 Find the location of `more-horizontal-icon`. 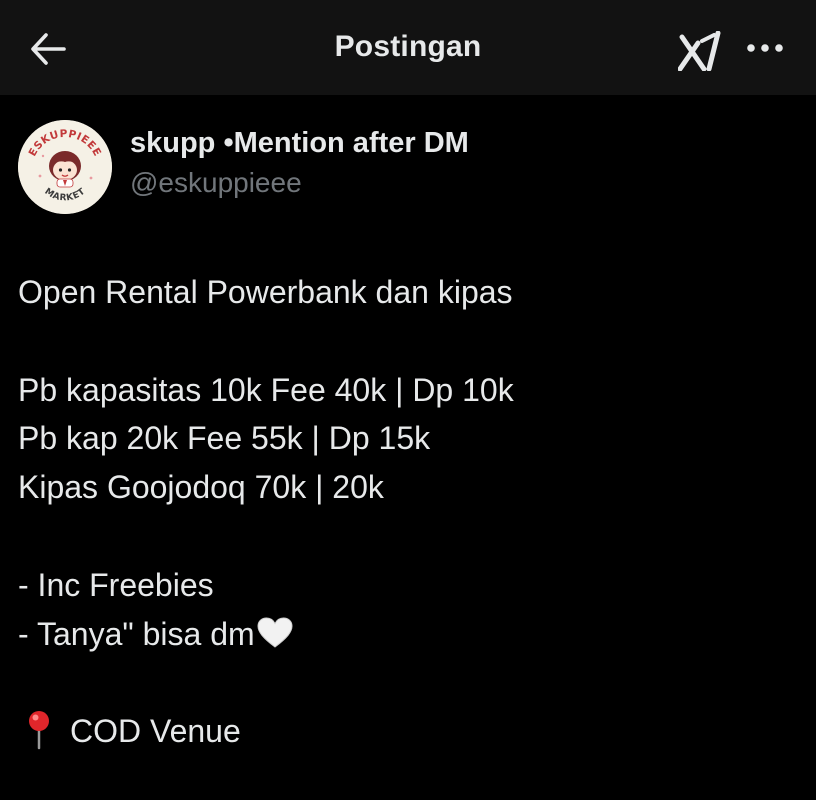

more-horizontal-icon is located at coordinates (765, 48).